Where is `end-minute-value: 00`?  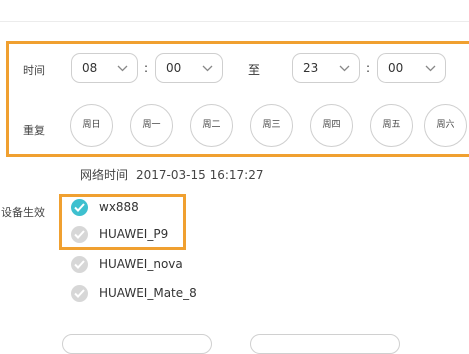 end-minute-value: 00 is located at coordinates (396, 68).